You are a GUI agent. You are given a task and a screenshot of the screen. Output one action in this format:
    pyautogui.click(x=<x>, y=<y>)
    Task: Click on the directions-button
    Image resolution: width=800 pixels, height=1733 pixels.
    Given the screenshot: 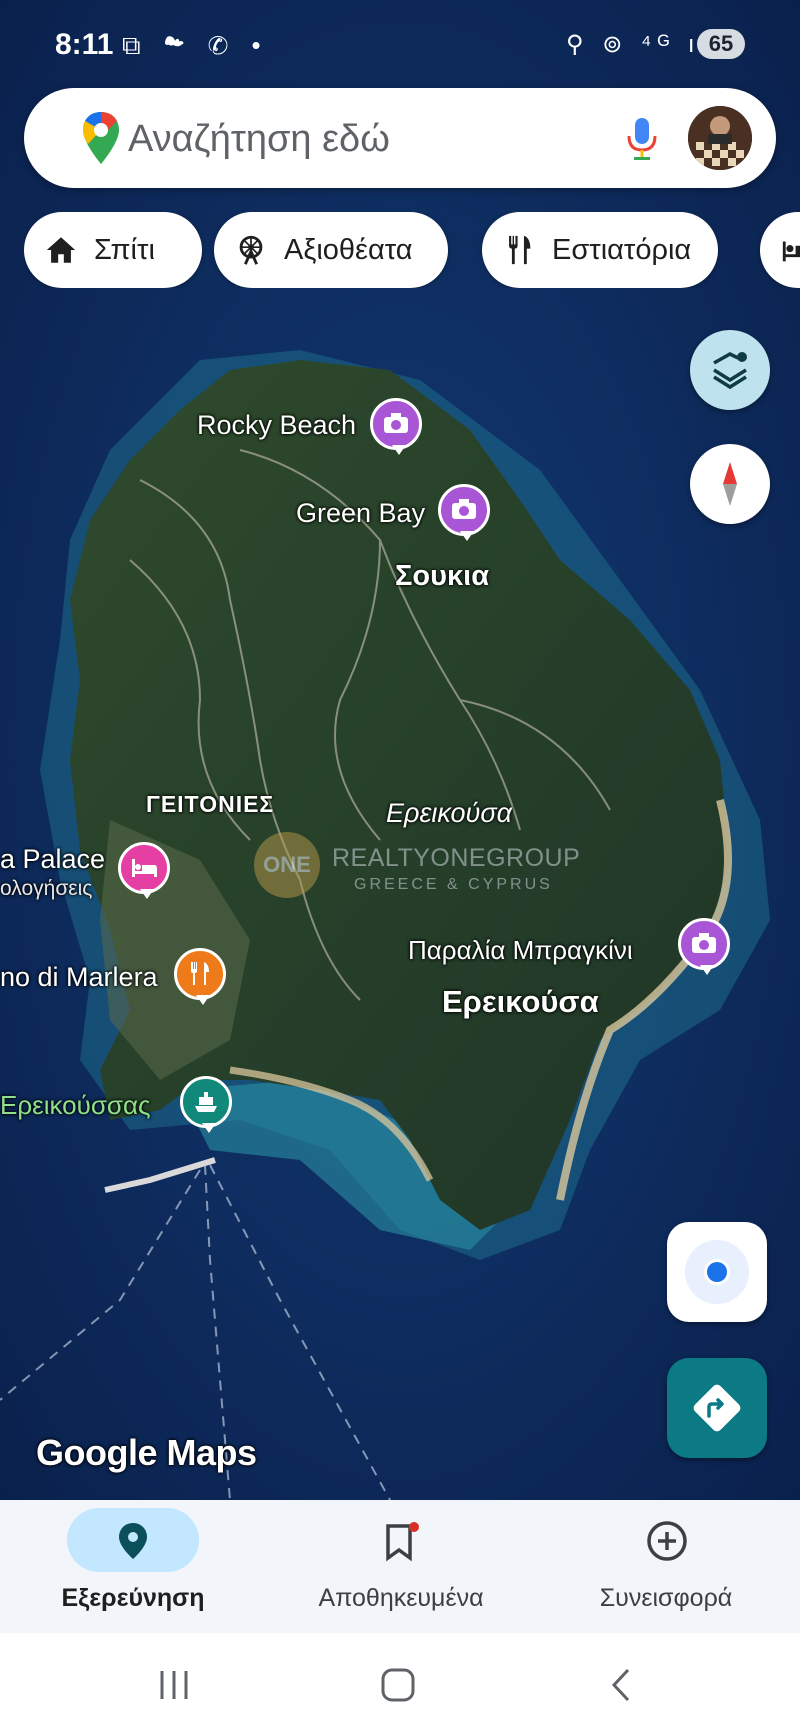 What is the action you would take?
    pyautogui.click(x=717, y=1408)
    